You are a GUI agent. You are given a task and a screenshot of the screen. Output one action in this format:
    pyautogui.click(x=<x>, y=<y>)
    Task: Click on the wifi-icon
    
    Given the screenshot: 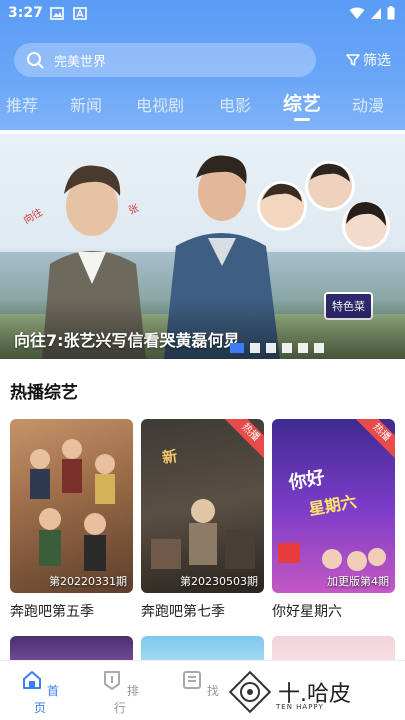 What is the action you would take?
    pyautogui.click(x=357, y=13)
    